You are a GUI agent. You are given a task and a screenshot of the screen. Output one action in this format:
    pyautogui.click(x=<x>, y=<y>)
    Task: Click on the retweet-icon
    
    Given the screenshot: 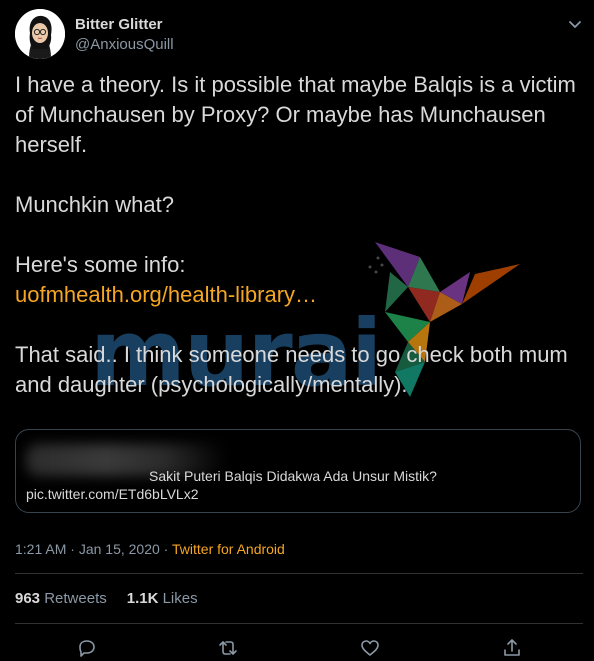 What is the action you would take?
    pyautogui.click(x=228, y=648)
    